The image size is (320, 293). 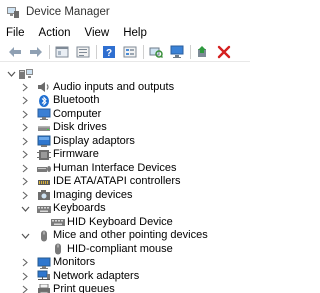 I want to click on tree-item-label: Firmware, so click(x=76, y=154).